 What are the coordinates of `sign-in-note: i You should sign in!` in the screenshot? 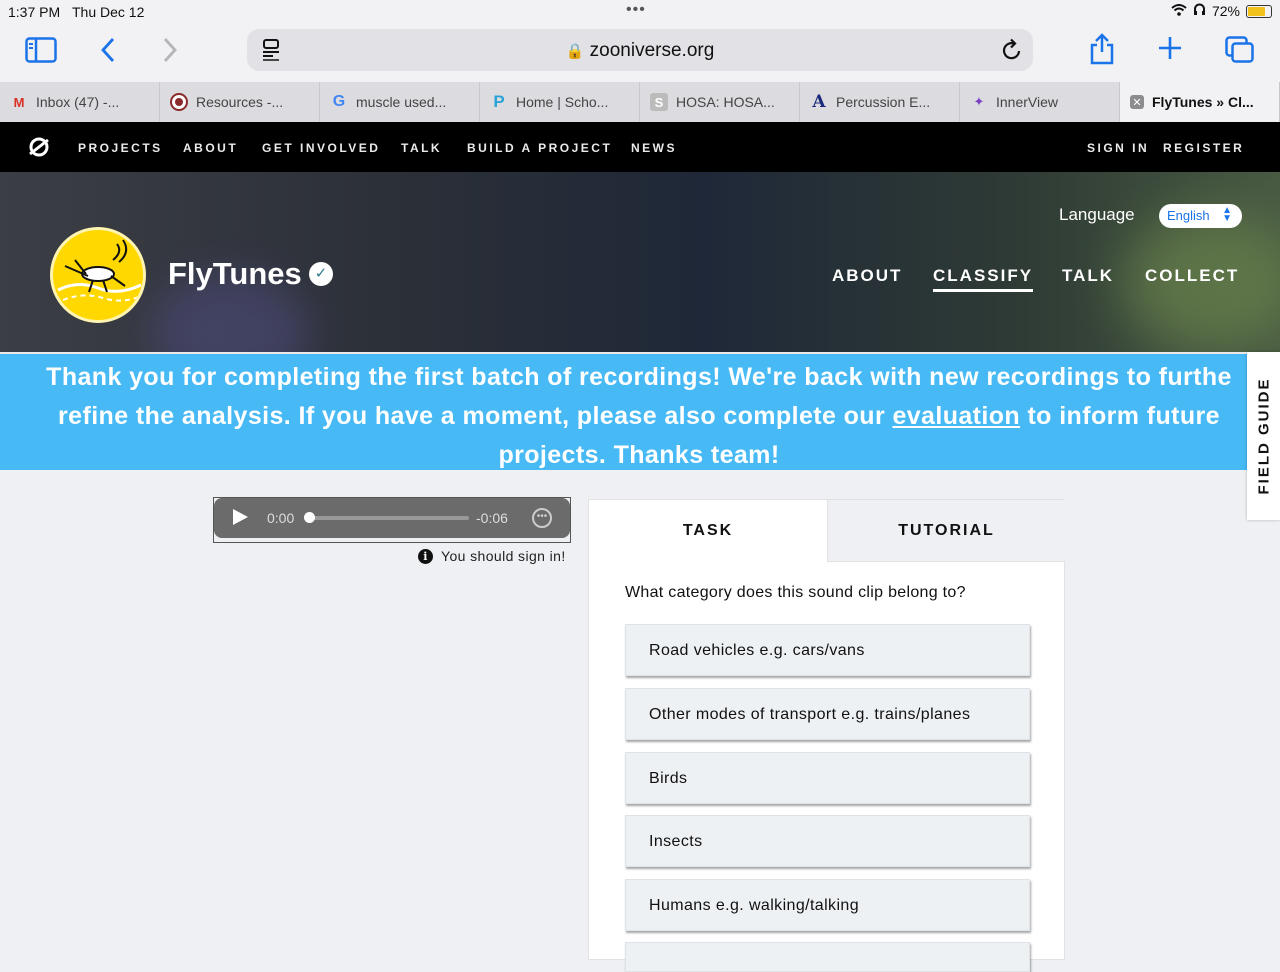 It's located at (492, 556).